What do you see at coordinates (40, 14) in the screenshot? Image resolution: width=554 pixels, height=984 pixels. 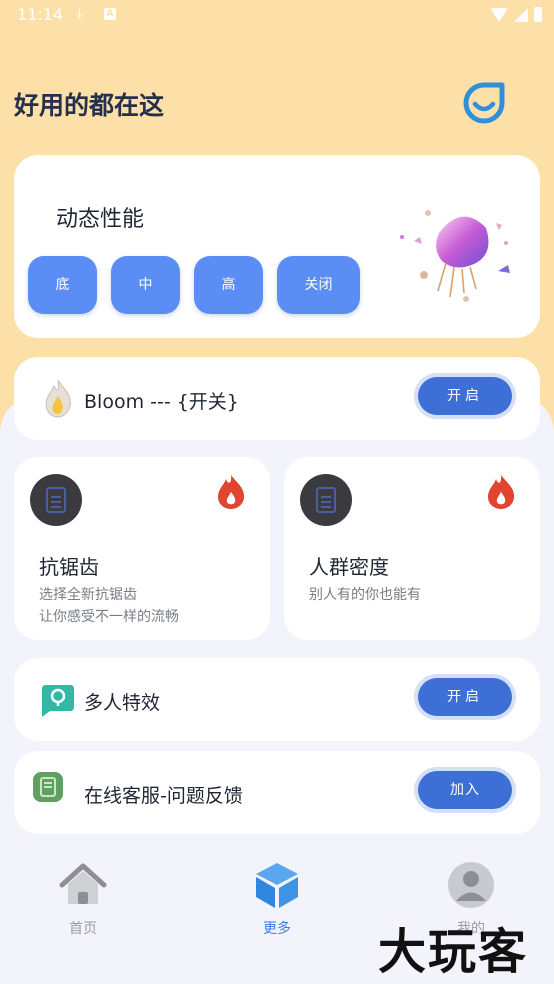 I see `status-time: 11:14` at bounding box center [40, 14].